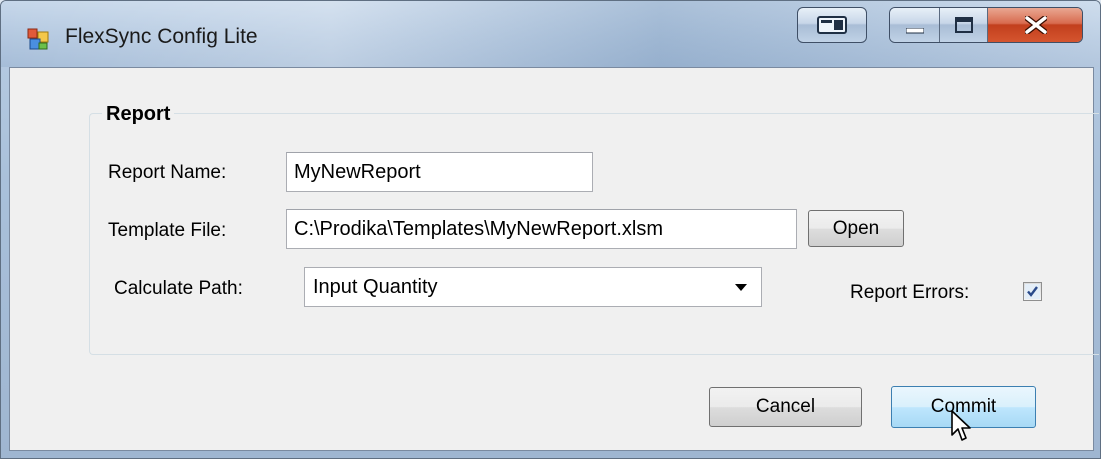 Image resolution: width=1101 pixels, height=459 pixels. I want to click on window-controls, so click(986, 25).